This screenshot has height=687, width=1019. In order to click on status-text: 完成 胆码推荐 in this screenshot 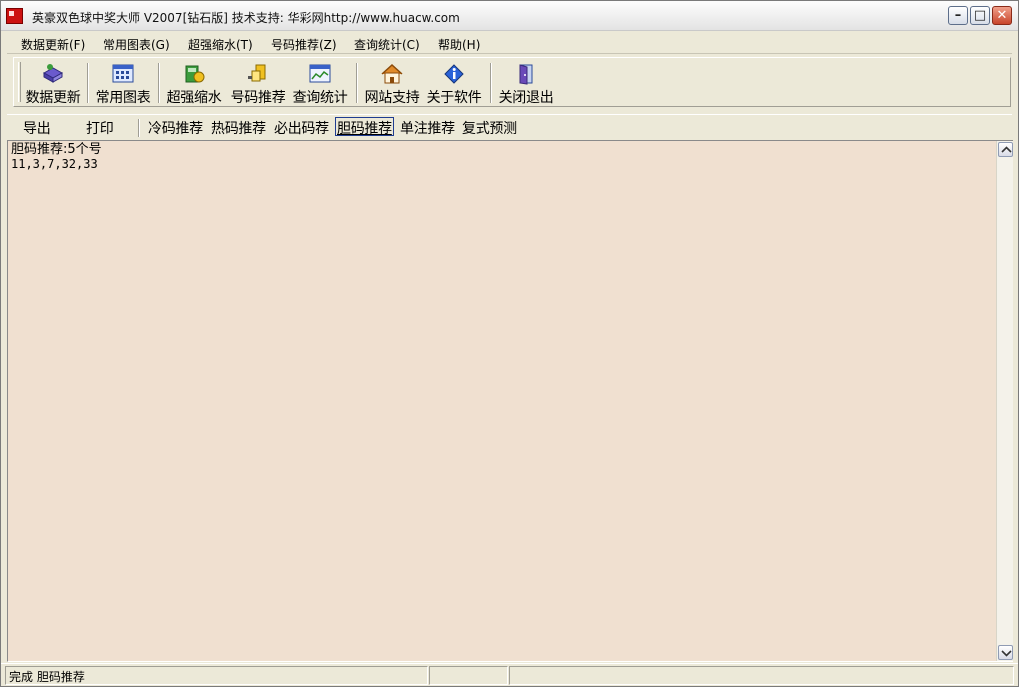, I will do `click(216, 675)`.